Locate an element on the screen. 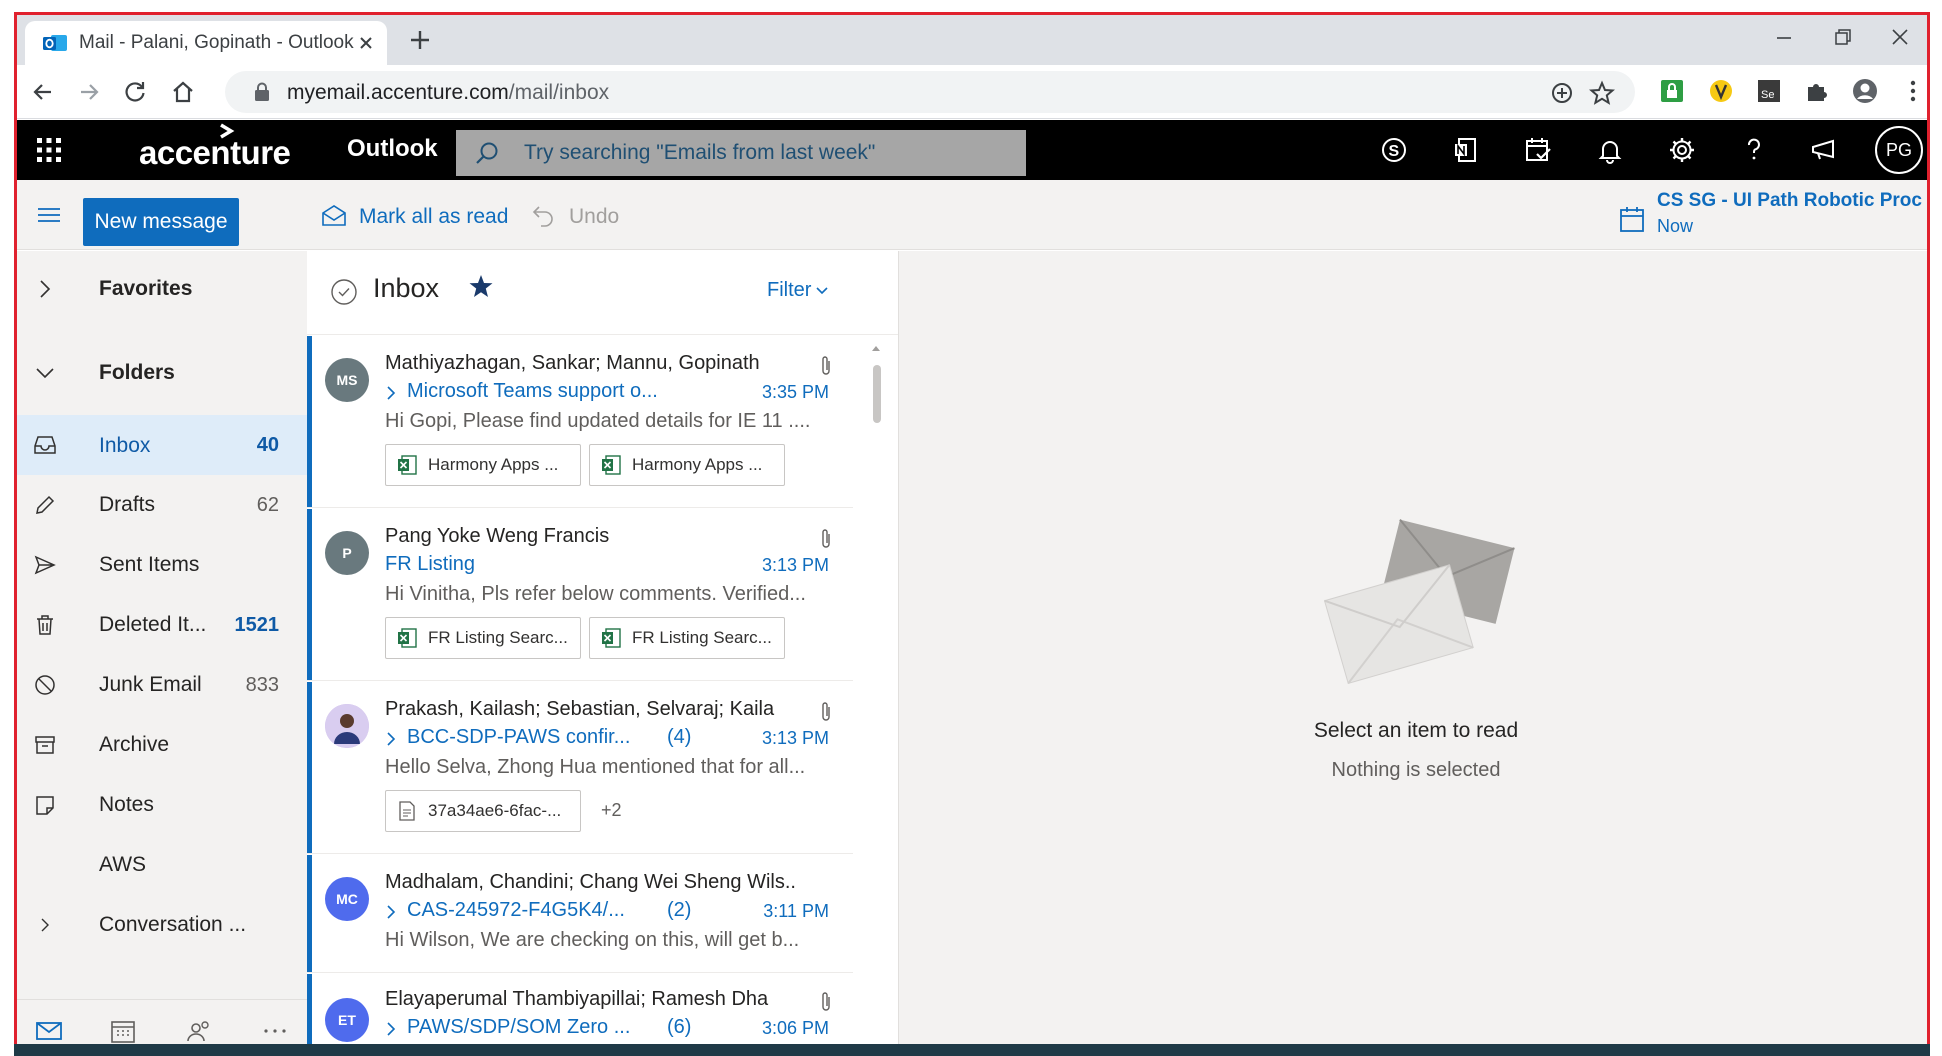 This screenshot has height=1056, width=1942. user-avatar: PG is located at coordinates (1899, 150).